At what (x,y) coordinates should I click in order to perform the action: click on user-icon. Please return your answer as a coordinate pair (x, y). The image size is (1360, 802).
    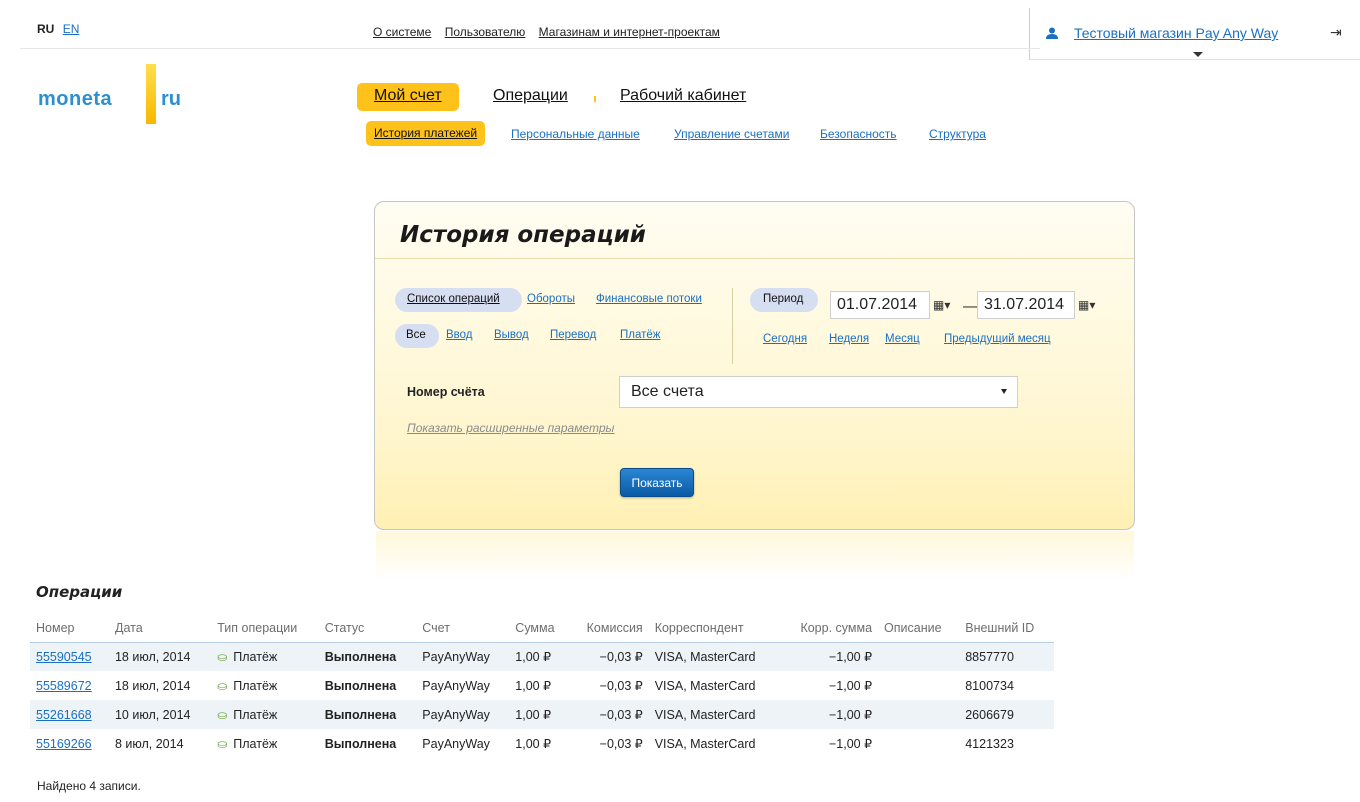
    Looking at the image, I should click on (1052, 33).